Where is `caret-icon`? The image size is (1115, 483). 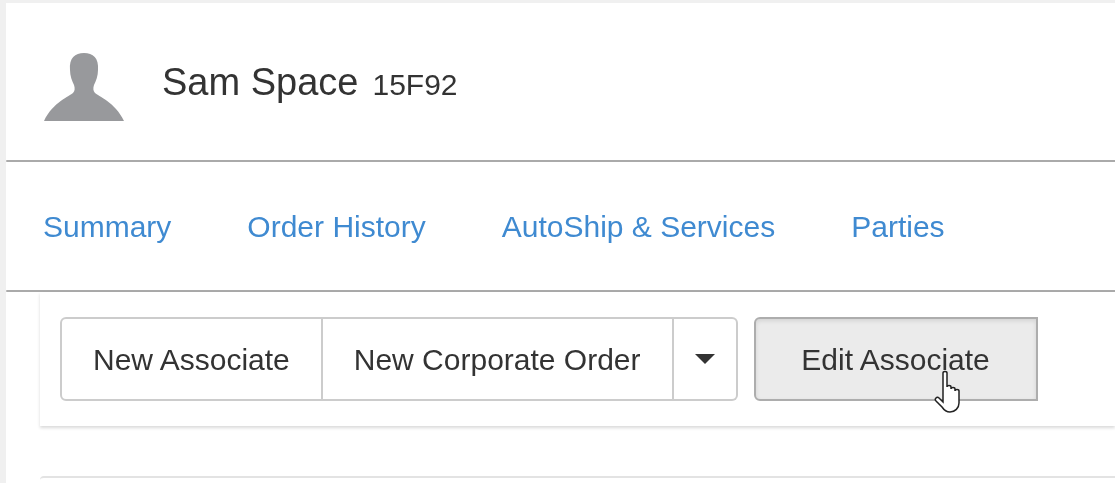 caret-icon is located at coordinates (704, 359).